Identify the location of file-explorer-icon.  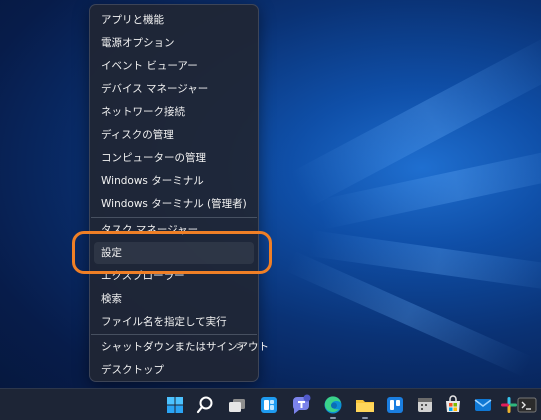
(365, 405).